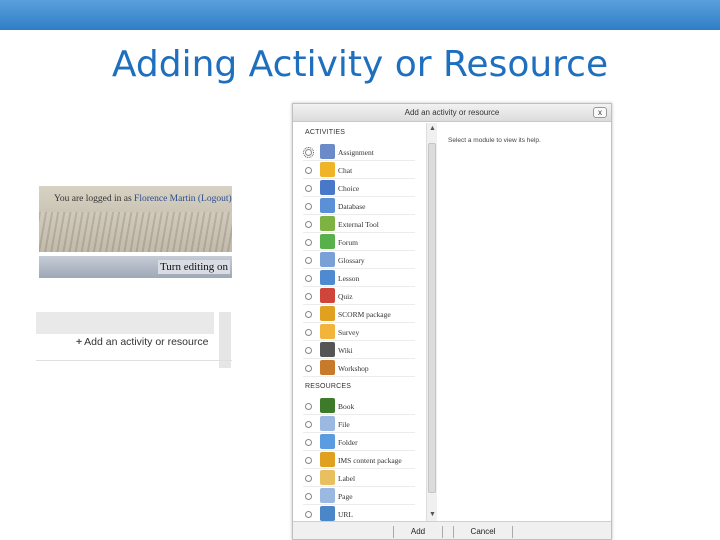 The height and width of the screenshot is (540, 720). I want to click on database-icon, so click(327, 205).